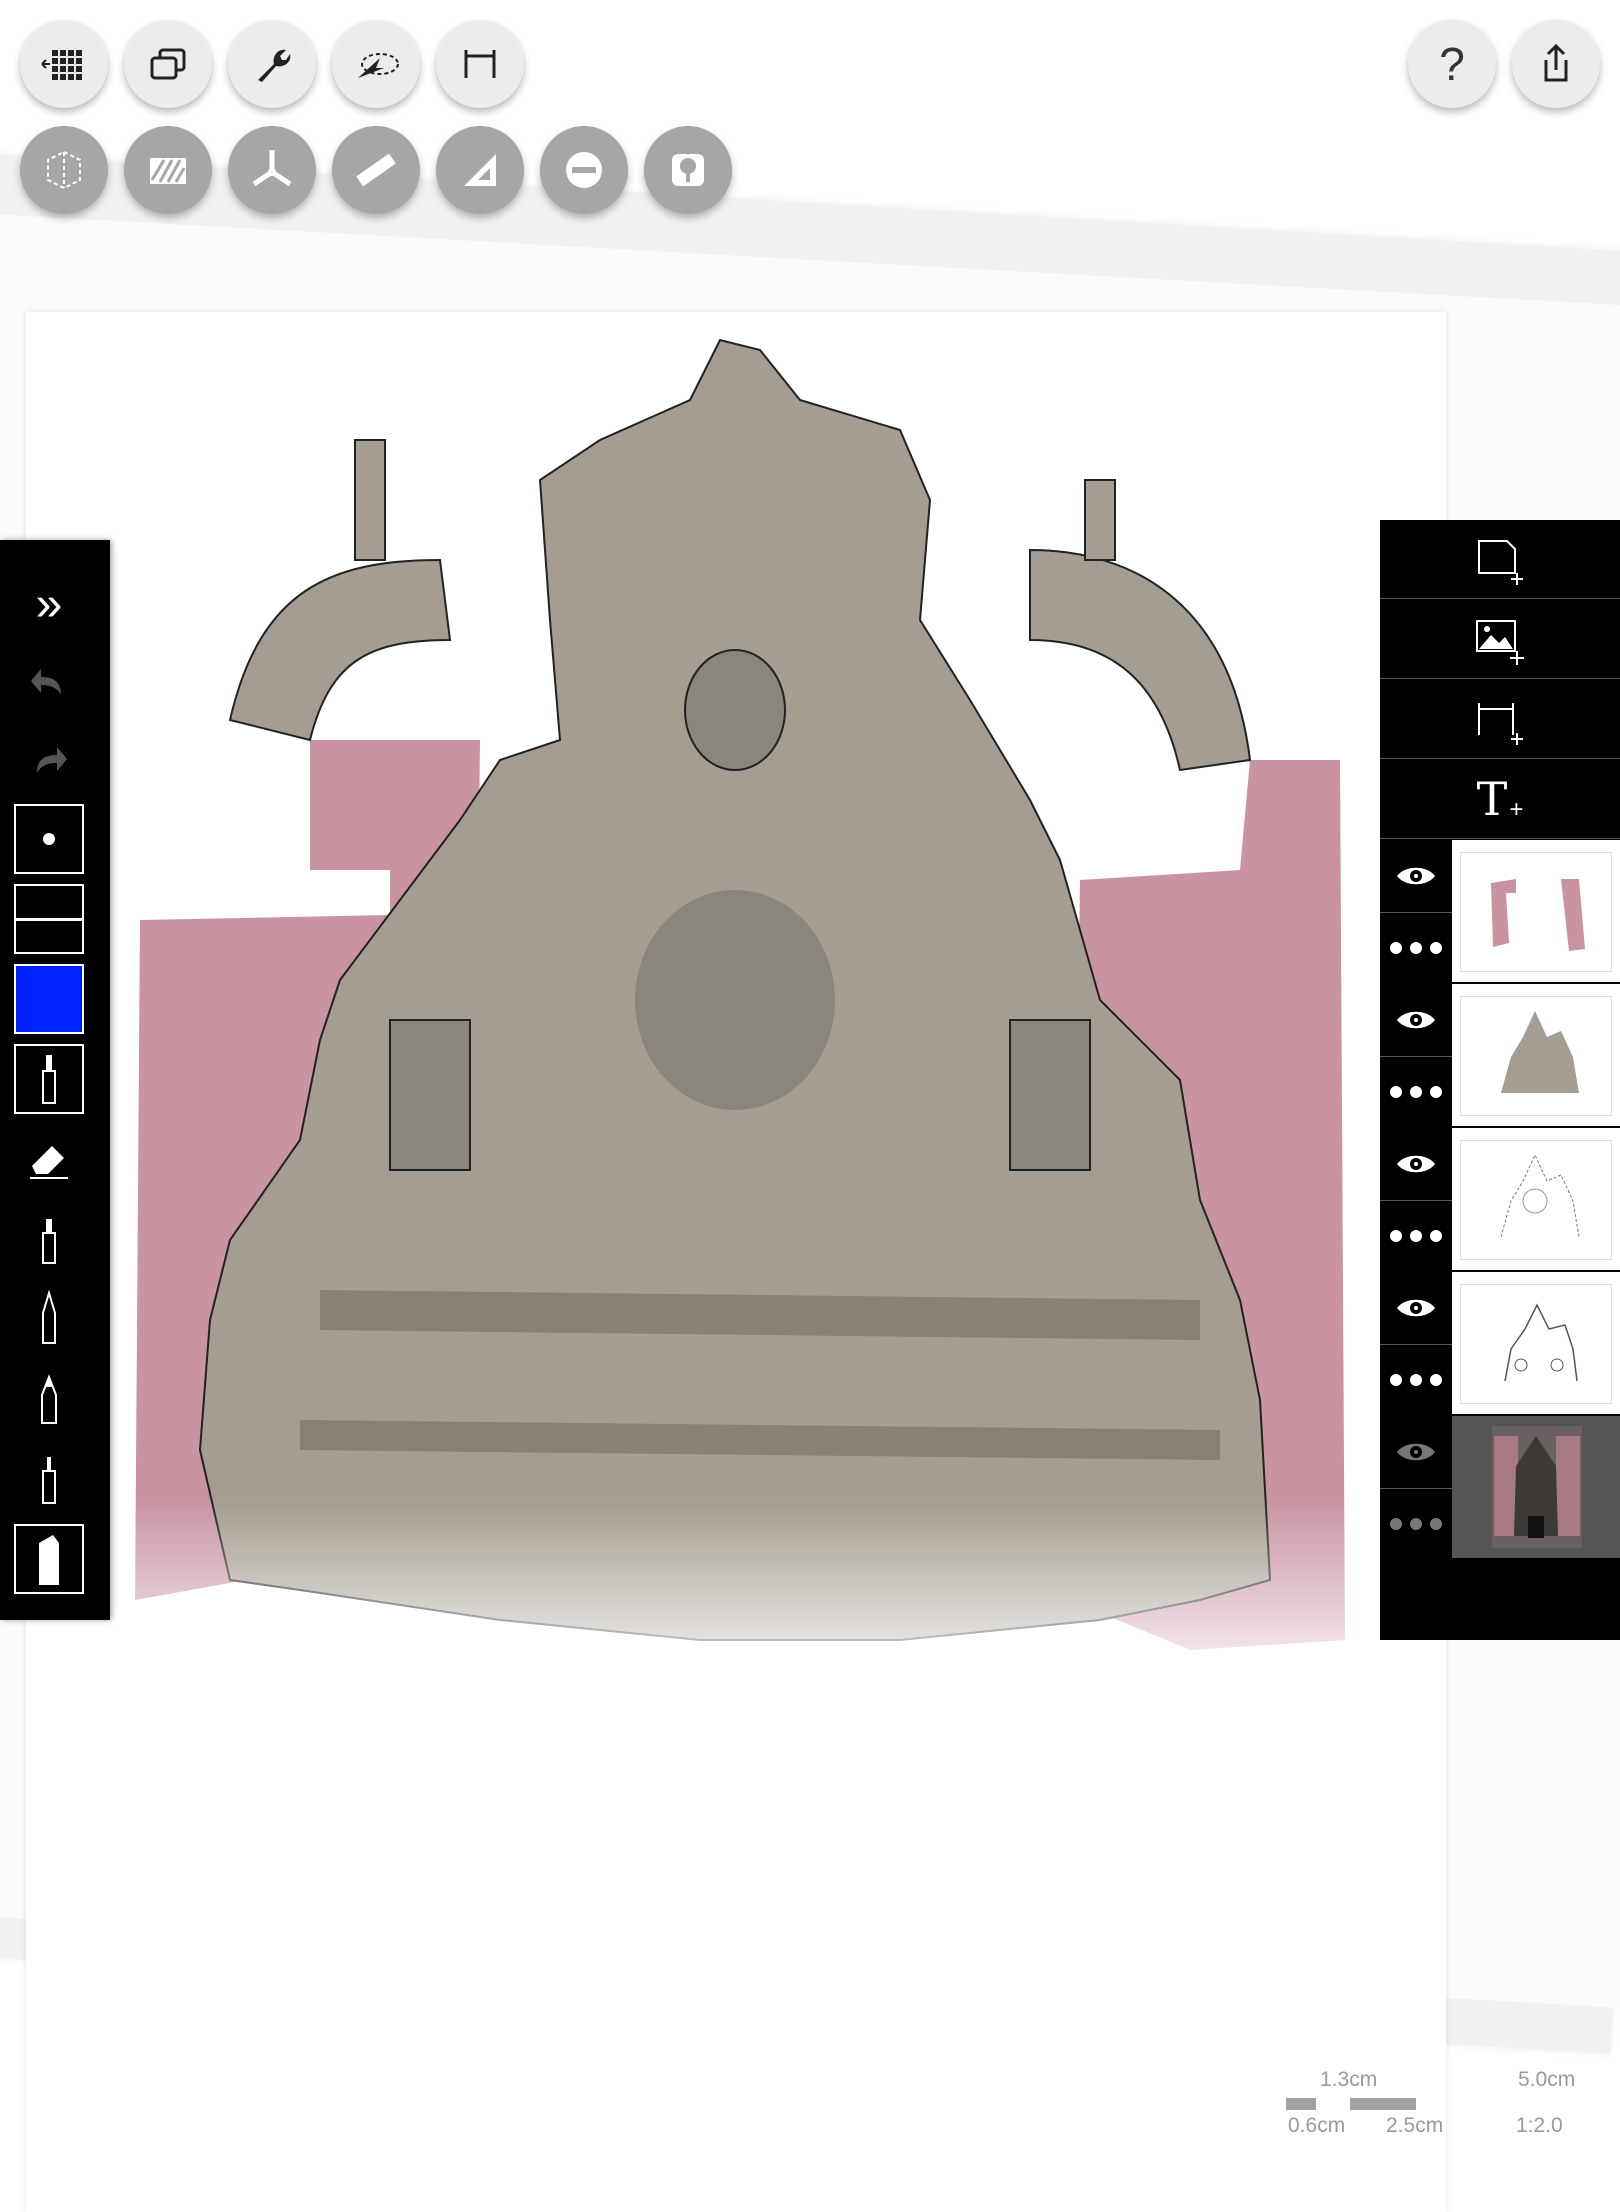  Describe the element at coordinates (1317, 2125) in the screenshot. I see `scale-bottom-left: 0.6cm` at that location.